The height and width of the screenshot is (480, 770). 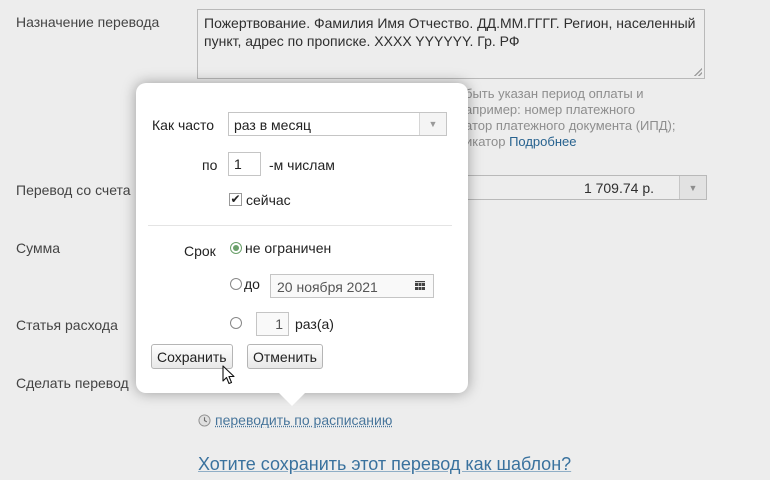 I want to click on now-label: сейчас, so click(x=268, y=200).